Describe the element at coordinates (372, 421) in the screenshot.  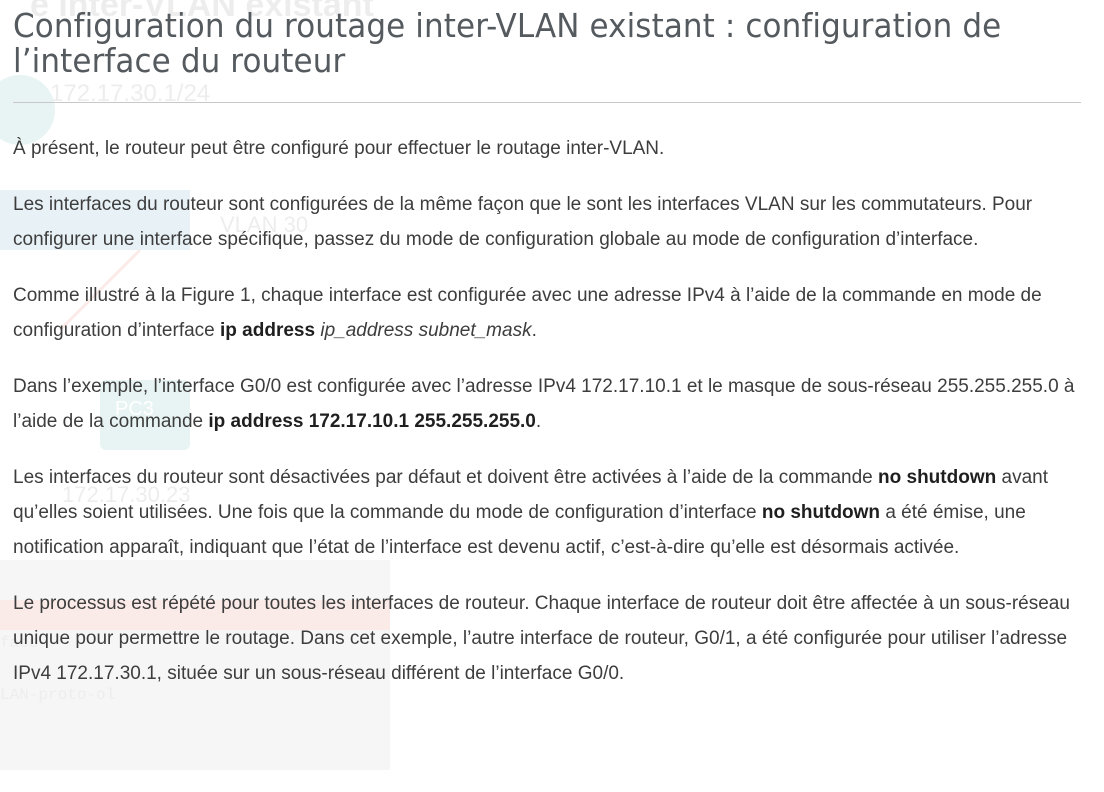
I see `command-ip-address-example: ip address 172.17.10.1 255.255.255.0` at that location.